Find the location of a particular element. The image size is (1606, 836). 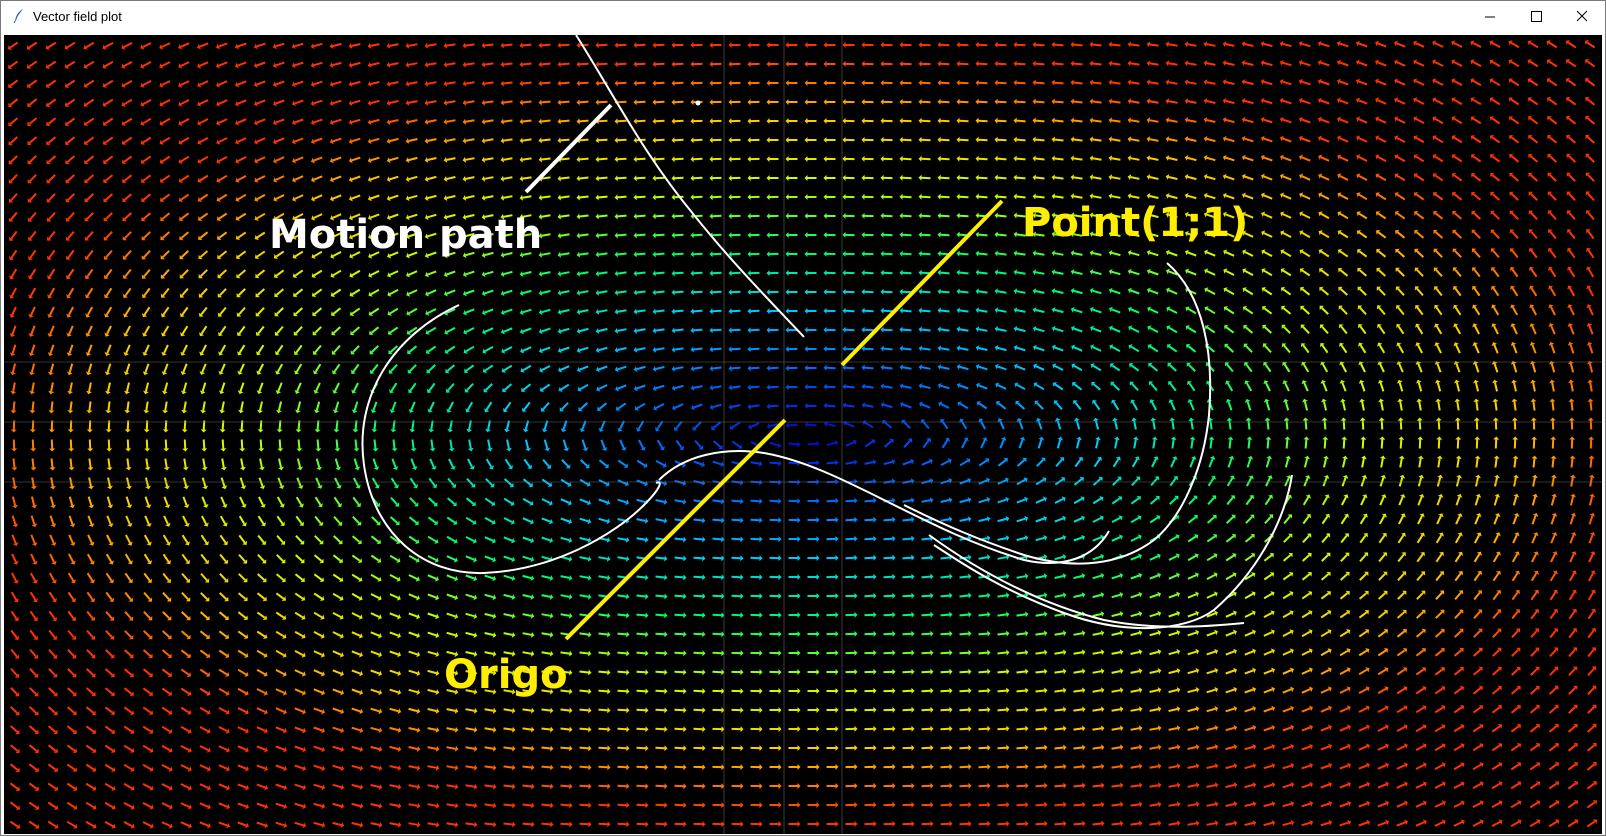

close-button is located at coordinates (1582, 17).